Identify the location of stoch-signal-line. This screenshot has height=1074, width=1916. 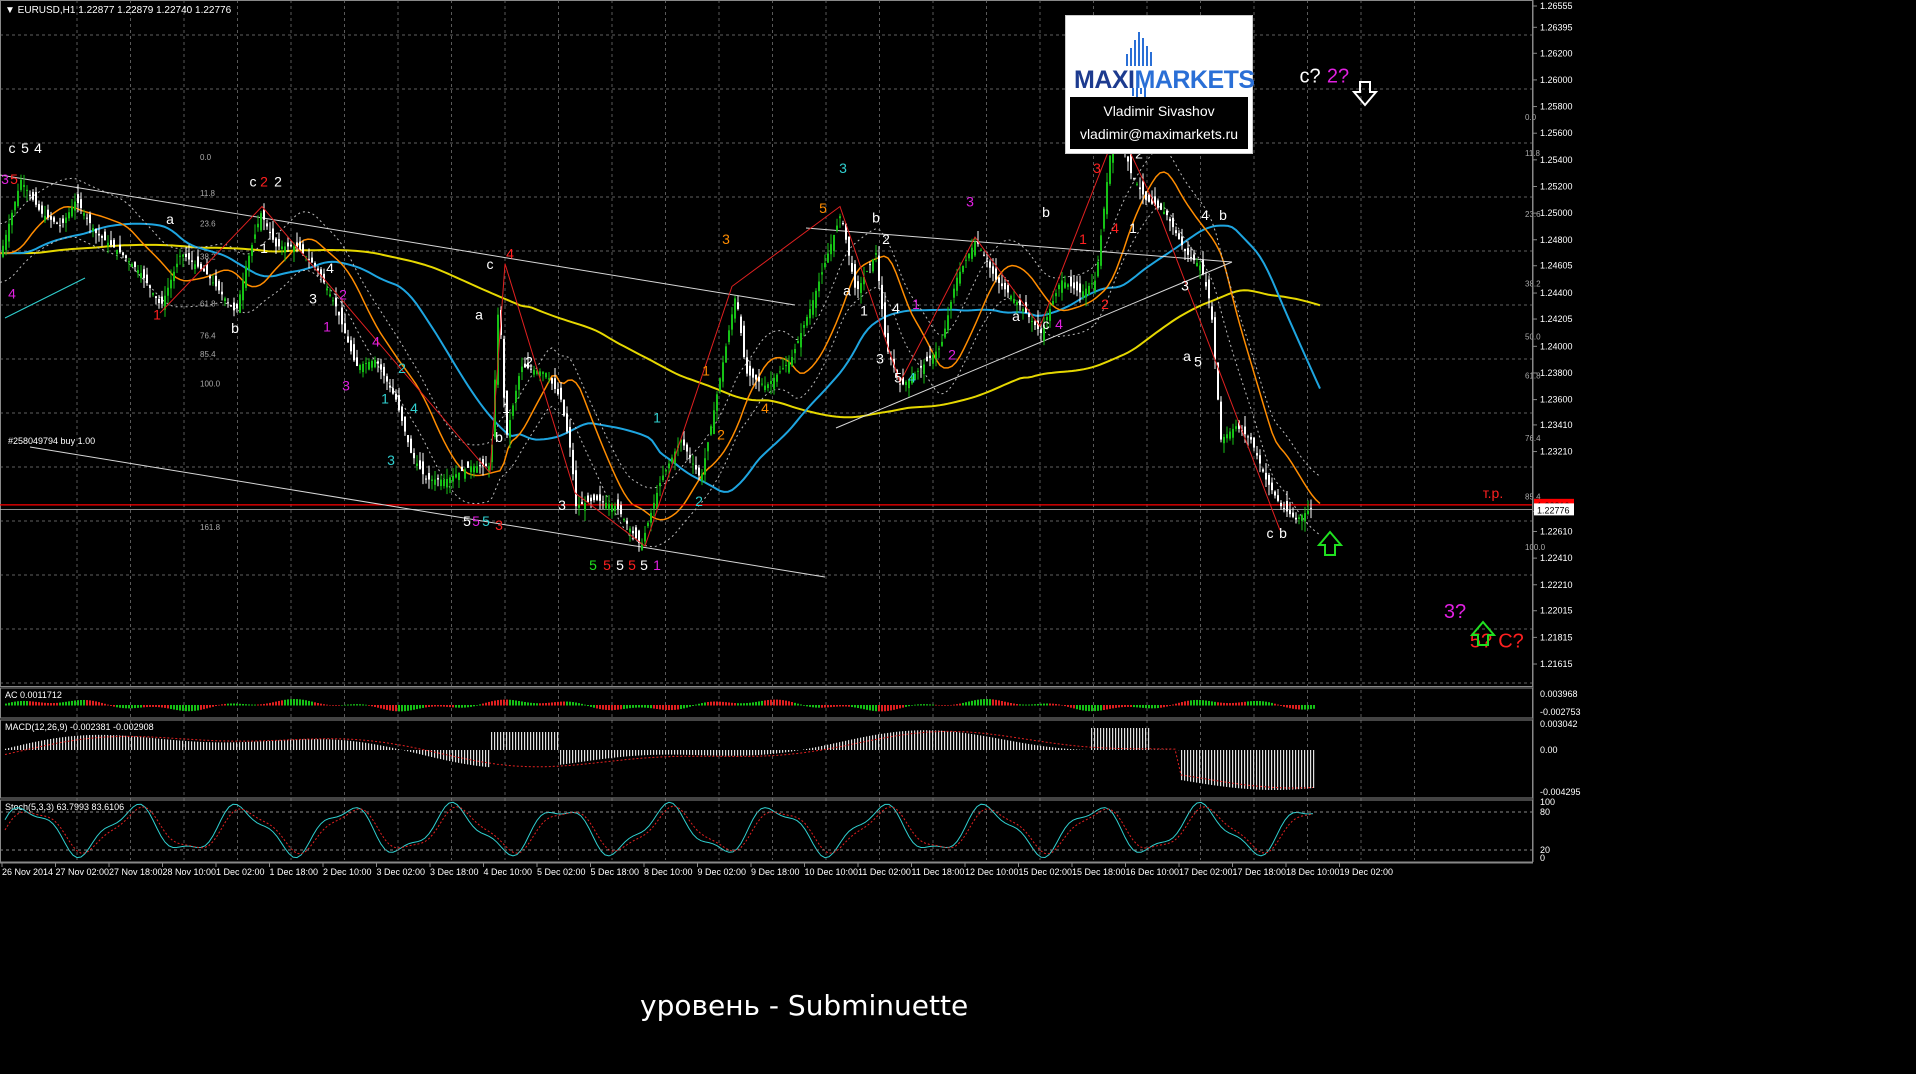
(659, 830).